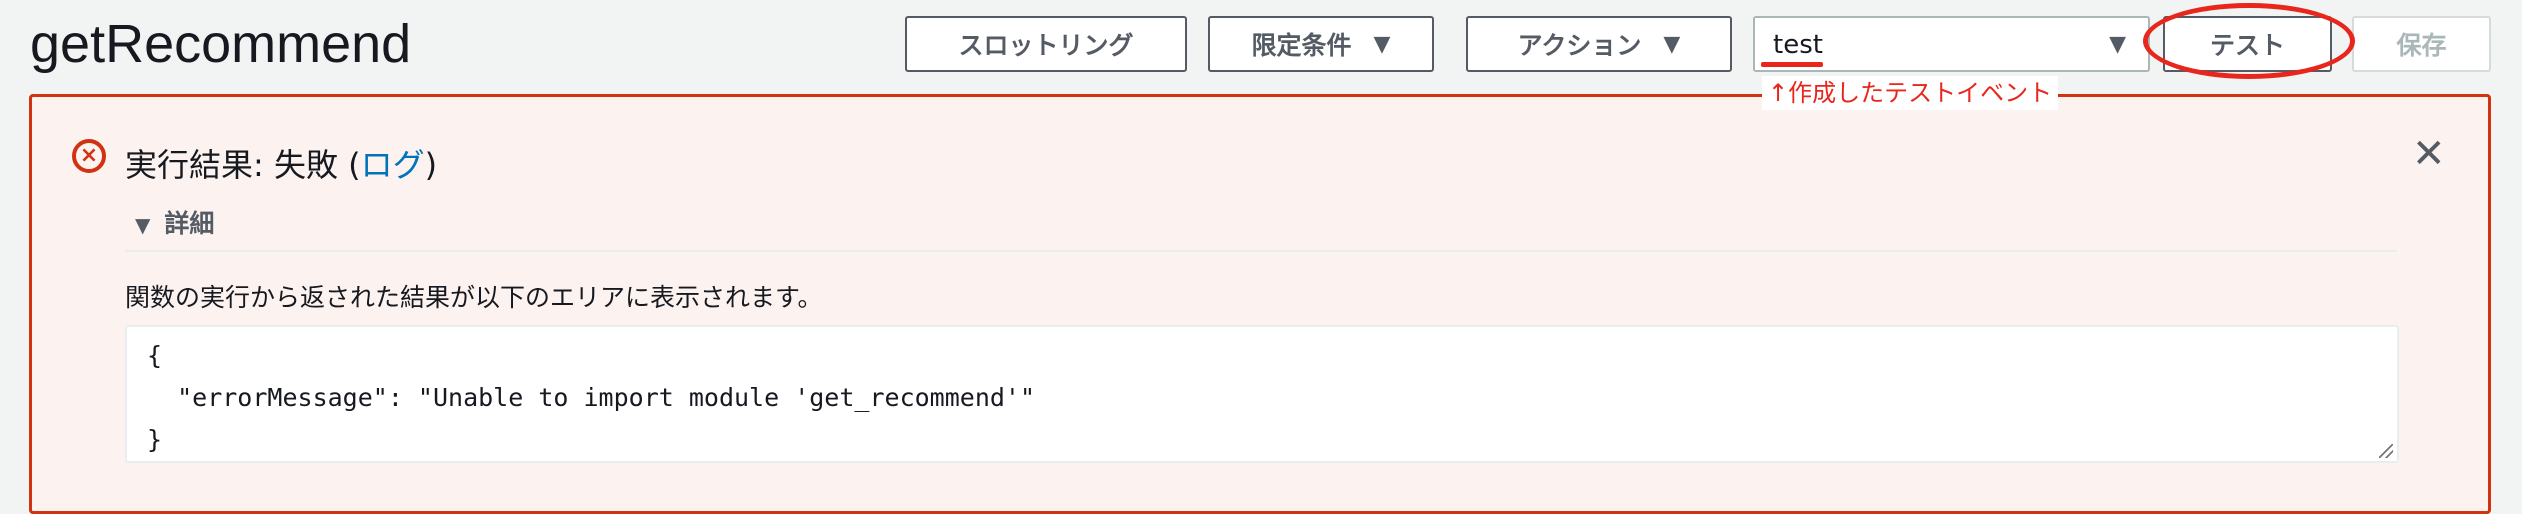 Image resolution: width=2522 pixels, height=514 pixels. Describe the element at coordinates (1301, 45) in the screenshot. I see `qualifiers-label: 限定条件` at that location.